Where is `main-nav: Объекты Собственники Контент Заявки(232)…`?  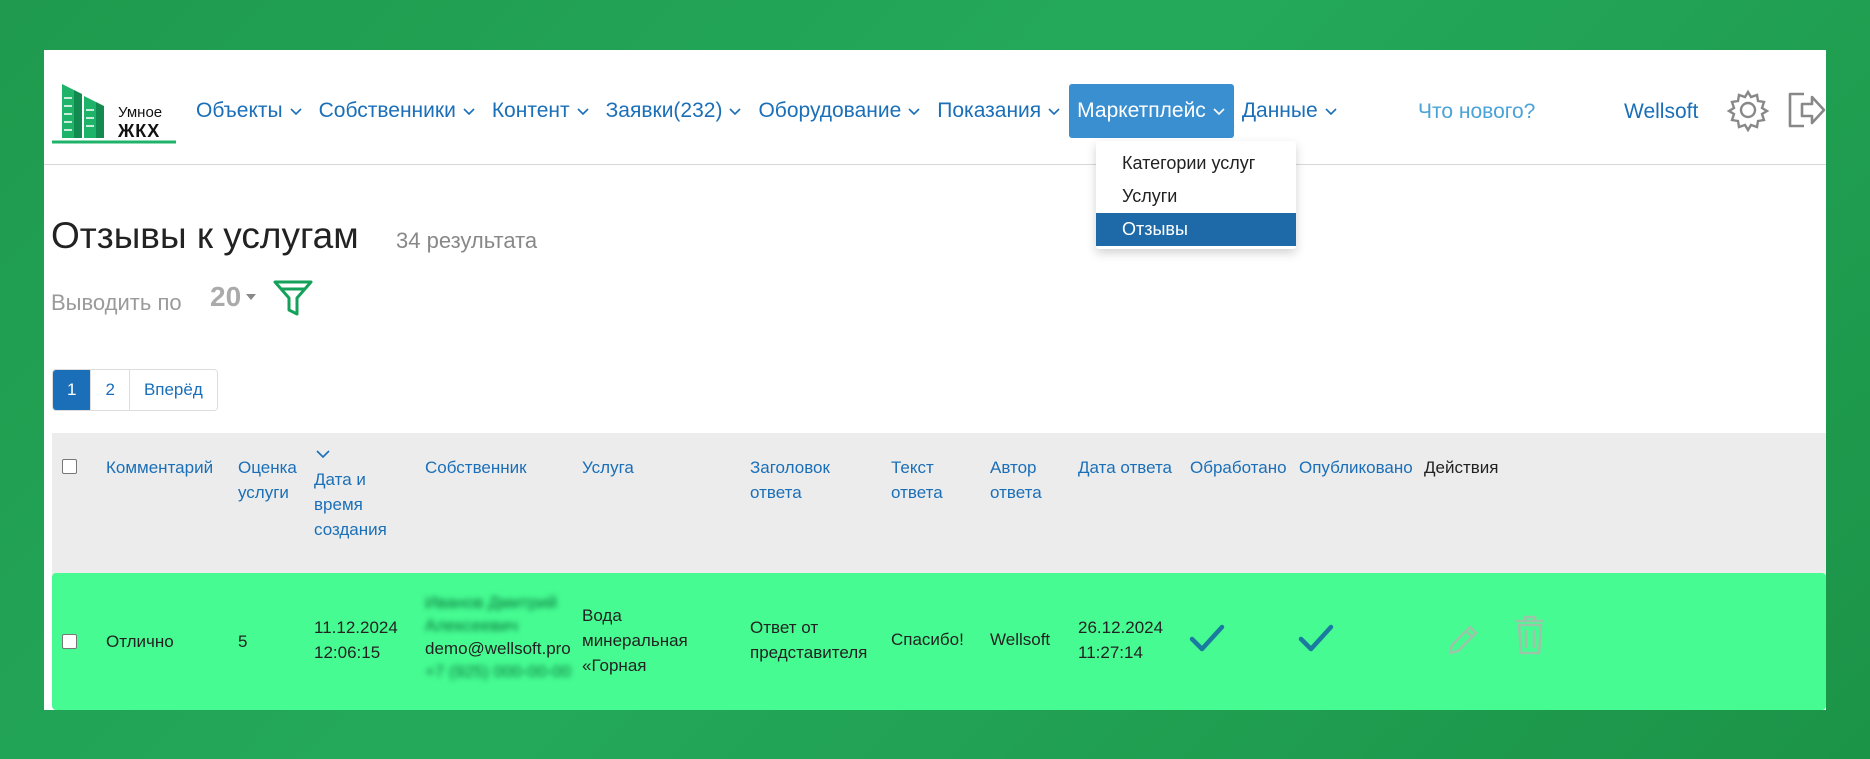
main-nav: Объекты Собственники Контент Заявки(232)… is located at coordinates (767, 111).